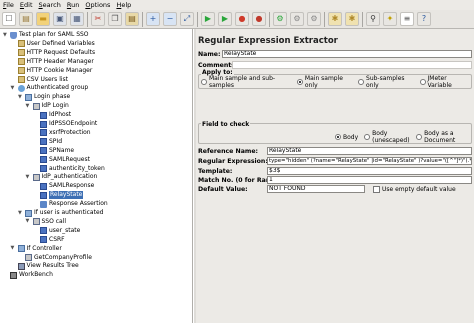  I want to click on menu-file: File, so click(8, 5).